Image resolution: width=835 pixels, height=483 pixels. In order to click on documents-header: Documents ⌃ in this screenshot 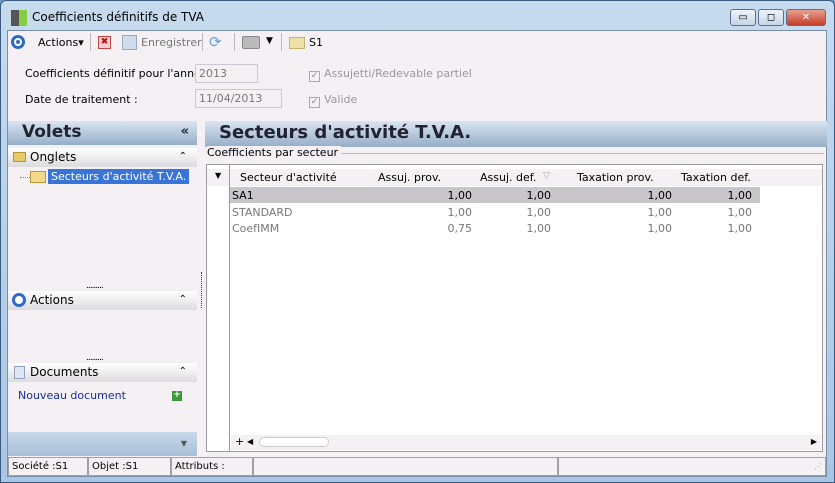, I will do `click(102, 372)`.